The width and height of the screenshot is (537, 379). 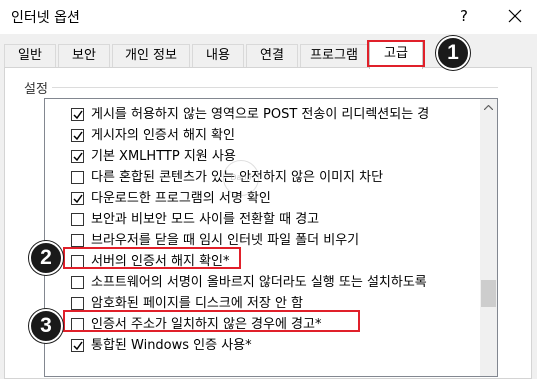 I want to click on scroll-thumb, so click(x=488, y=293).